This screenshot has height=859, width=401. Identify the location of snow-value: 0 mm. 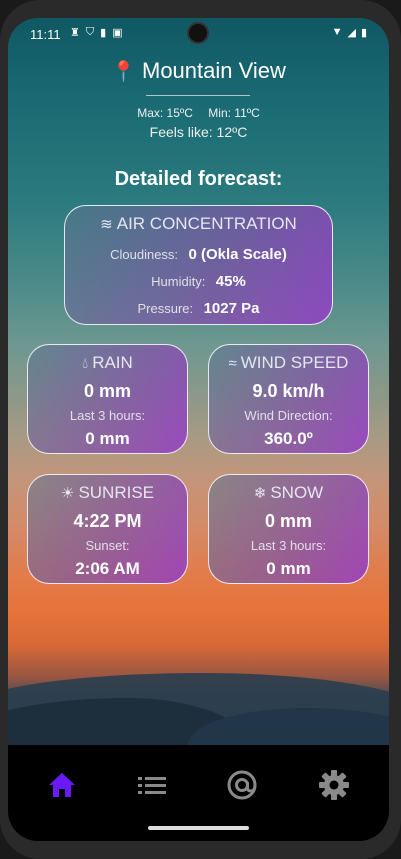
(288, 521).